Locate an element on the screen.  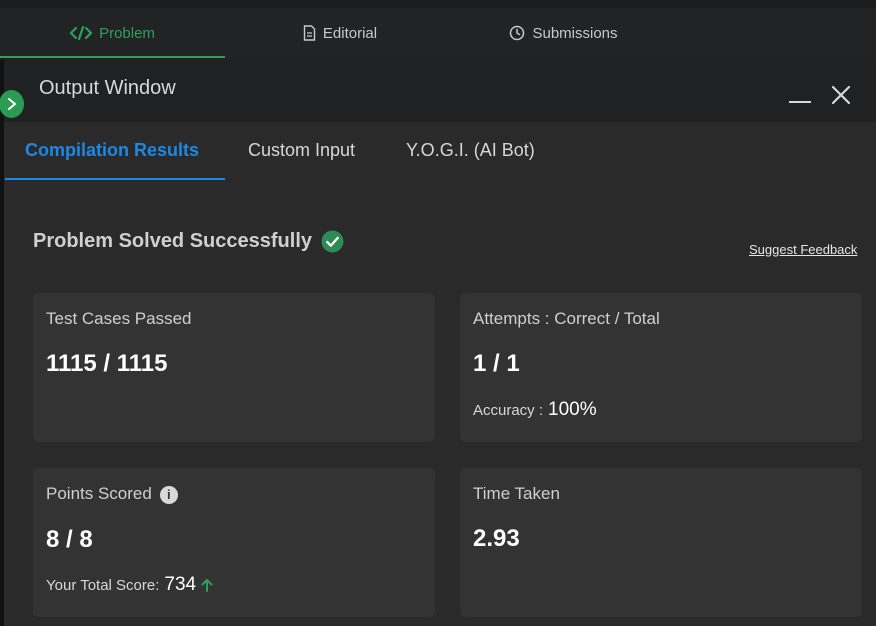
tab-problem: Problem is located at coordinates (112, 33).